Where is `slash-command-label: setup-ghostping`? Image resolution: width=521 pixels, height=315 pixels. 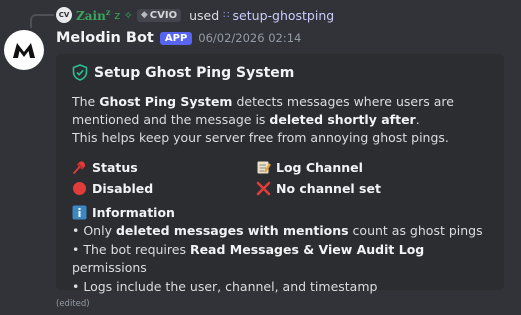 slash-command-label: setup-ghostping is located at coordinates (283, 15).